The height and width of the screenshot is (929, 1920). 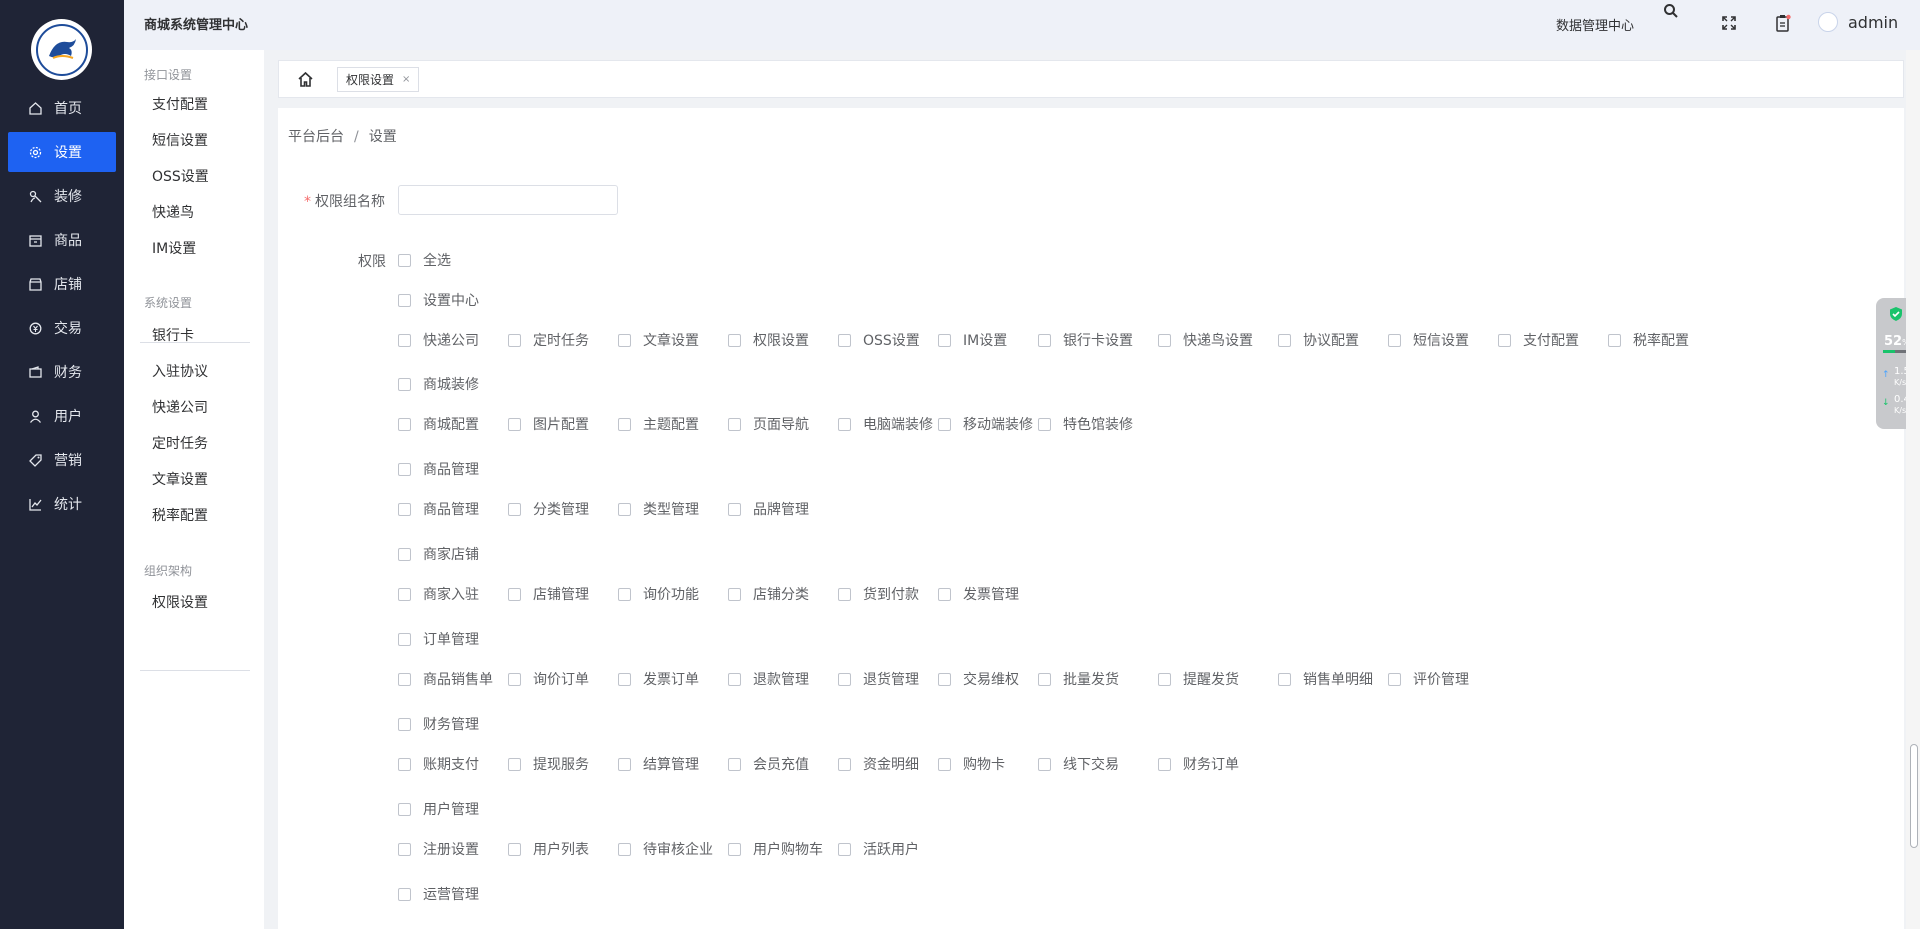 What do you see at coordinates (61, 49) in the screenshot?
I see `brand-logo` at bounding box center [61, 49].